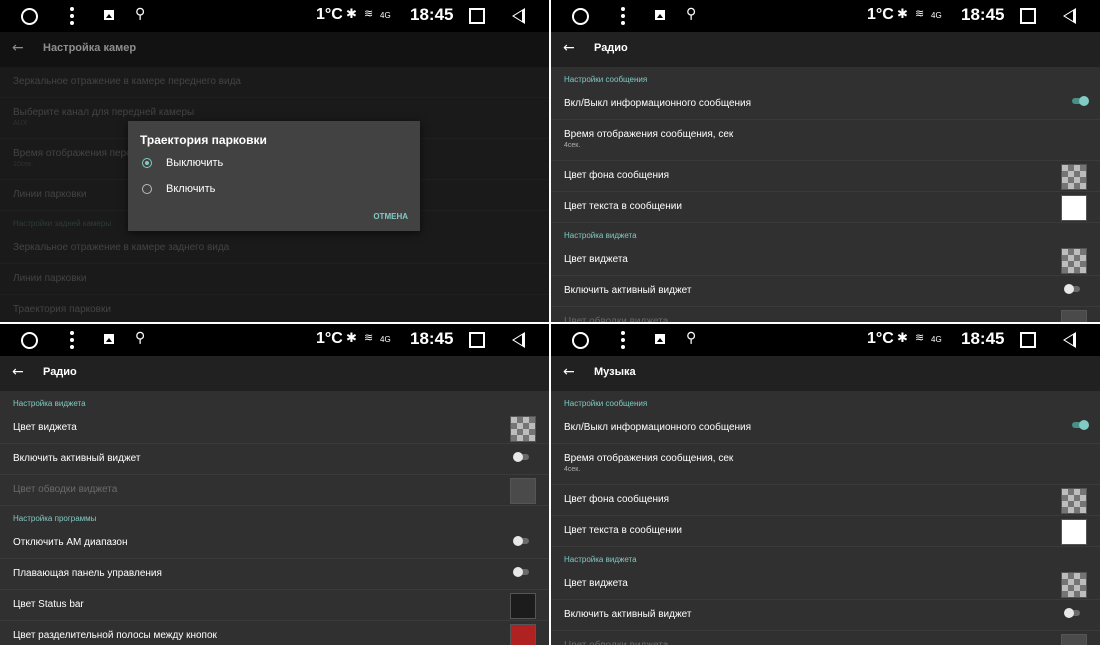 The height and width of the screenshot is (645, 1100). I want to click on list-item: Отключить AM диапазон, so click(274, 543).